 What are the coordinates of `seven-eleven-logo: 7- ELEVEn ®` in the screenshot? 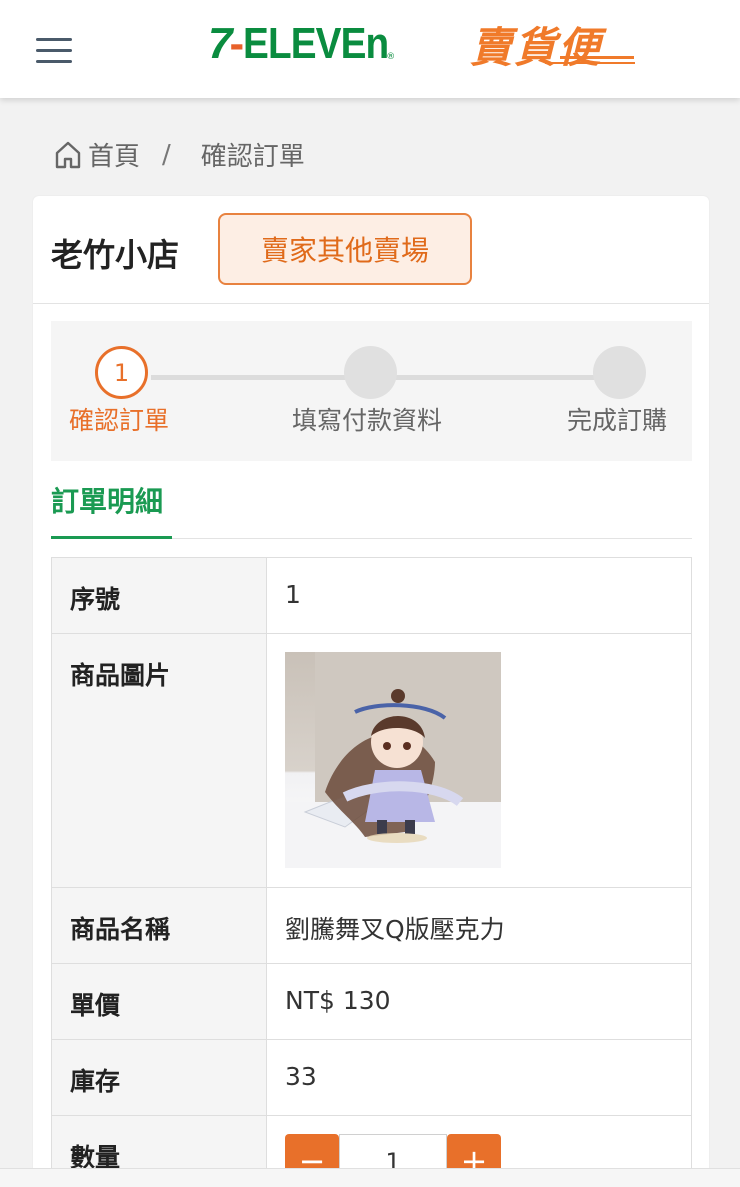 It's located at (301, 44).